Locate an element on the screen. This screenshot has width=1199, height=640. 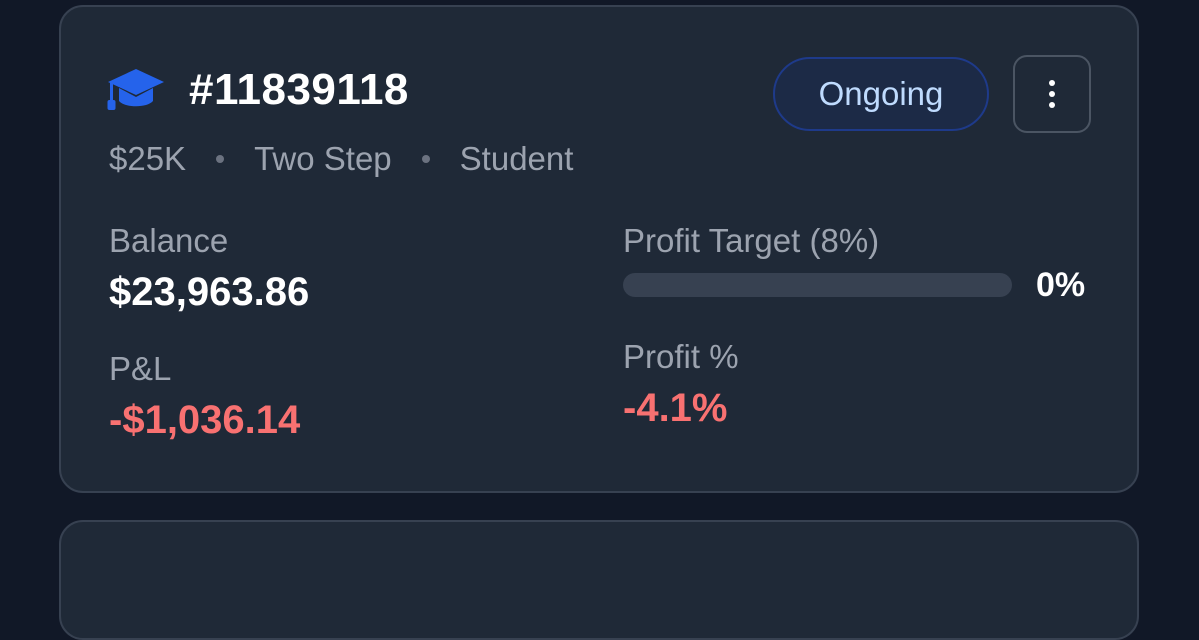
balance-label: Balance is located at coordinates (169, 240).